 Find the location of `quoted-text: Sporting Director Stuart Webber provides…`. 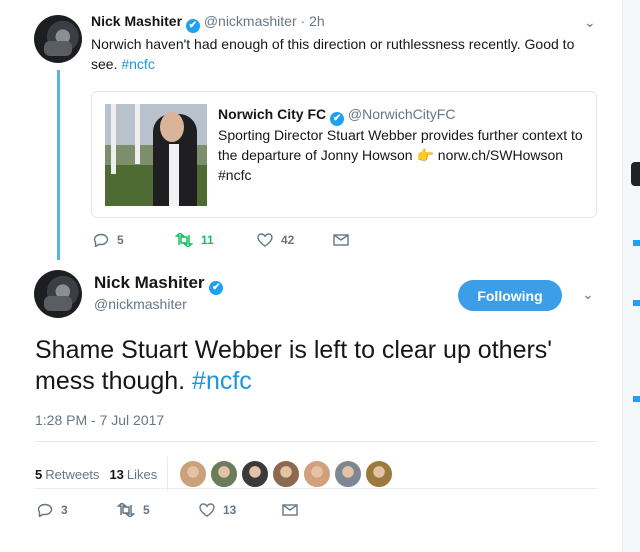

quoted-text: Sporting Director Stuart Webber provides… is located at coordinates (400, 155).